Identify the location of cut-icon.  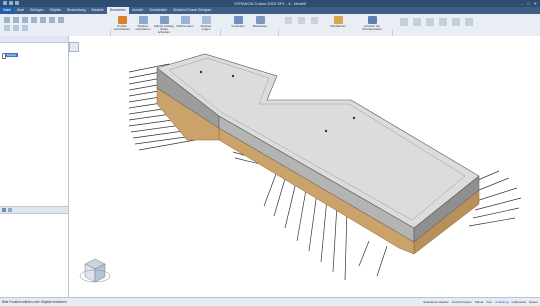
(288, 20).